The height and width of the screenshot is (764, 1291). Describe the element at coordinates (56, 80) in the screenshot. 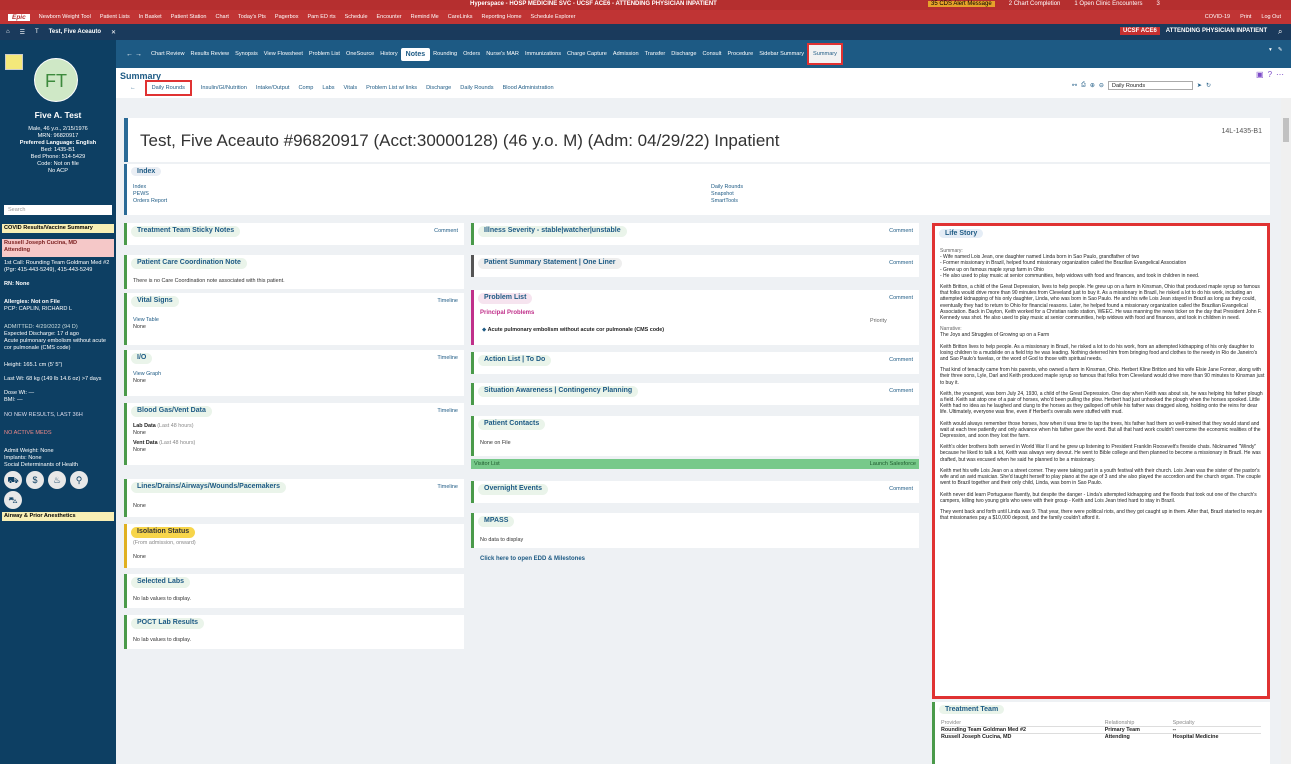

I see `avatar: FT` at that location.